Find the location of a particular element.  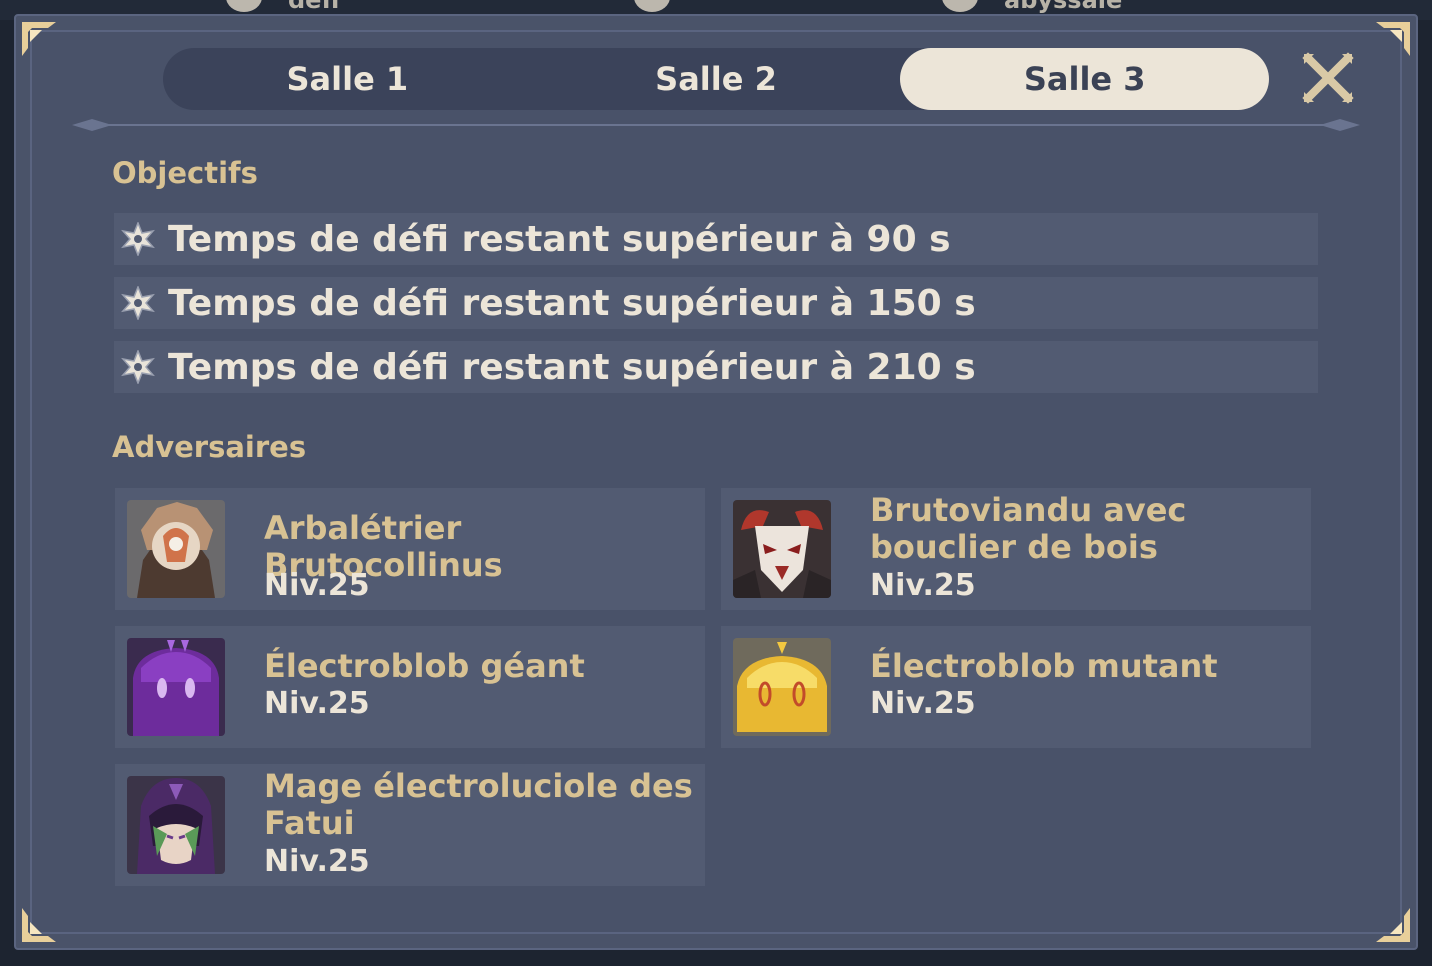

enemy-card: Brutoviandu avec bouclier de bois Niv.25 is located at coordinates (1016, 549).